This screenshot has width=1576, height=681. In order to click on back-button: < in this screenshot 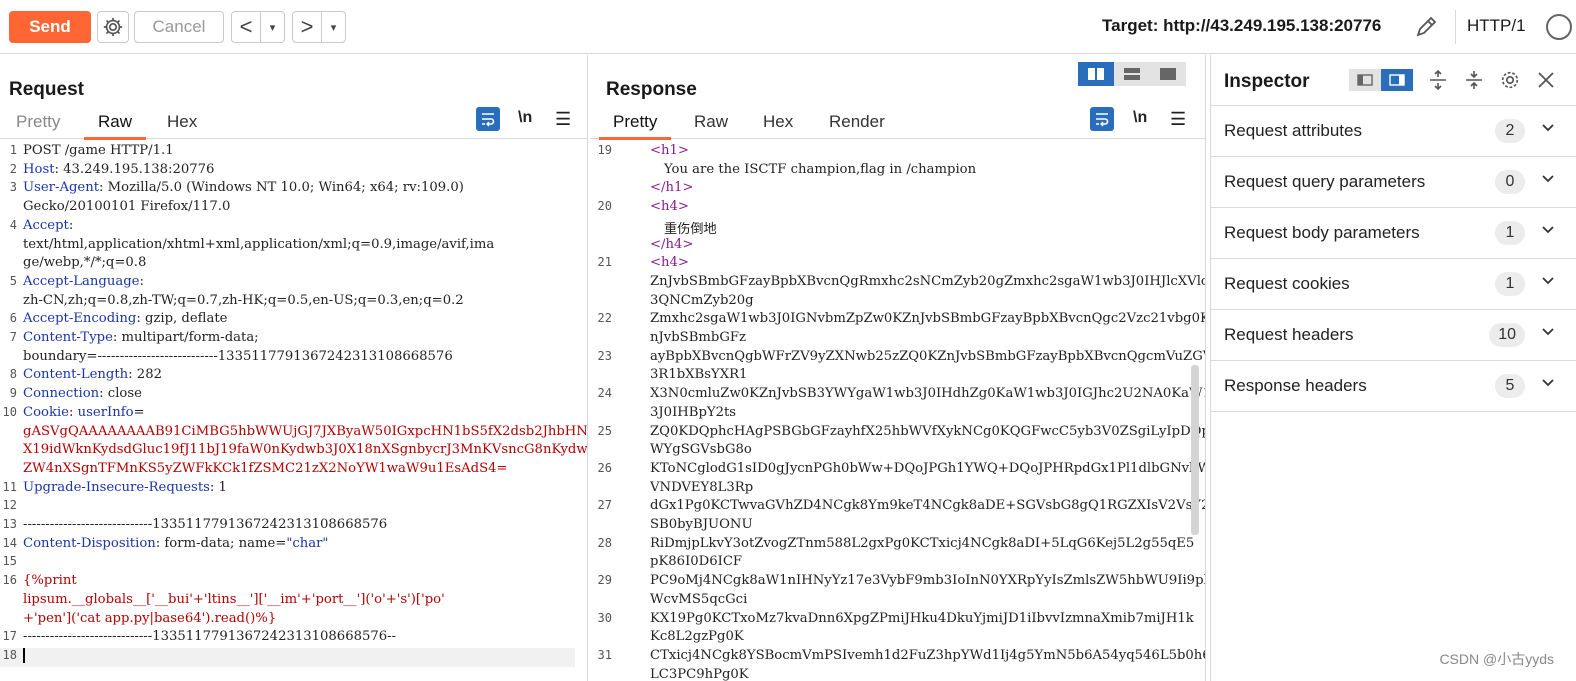, I will do `click(246, 27)`.